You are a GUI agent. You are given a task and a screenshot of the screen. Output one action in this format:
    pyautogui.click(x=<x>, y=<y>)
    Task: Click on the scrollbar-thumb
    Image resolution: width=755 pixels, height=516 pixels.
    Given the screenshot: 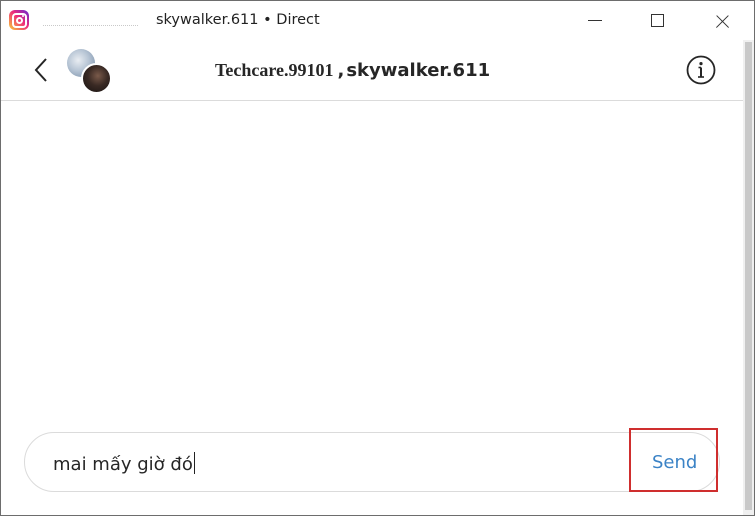 What is the action you would take?
    pyautogui.click(x=748, y=276)
    